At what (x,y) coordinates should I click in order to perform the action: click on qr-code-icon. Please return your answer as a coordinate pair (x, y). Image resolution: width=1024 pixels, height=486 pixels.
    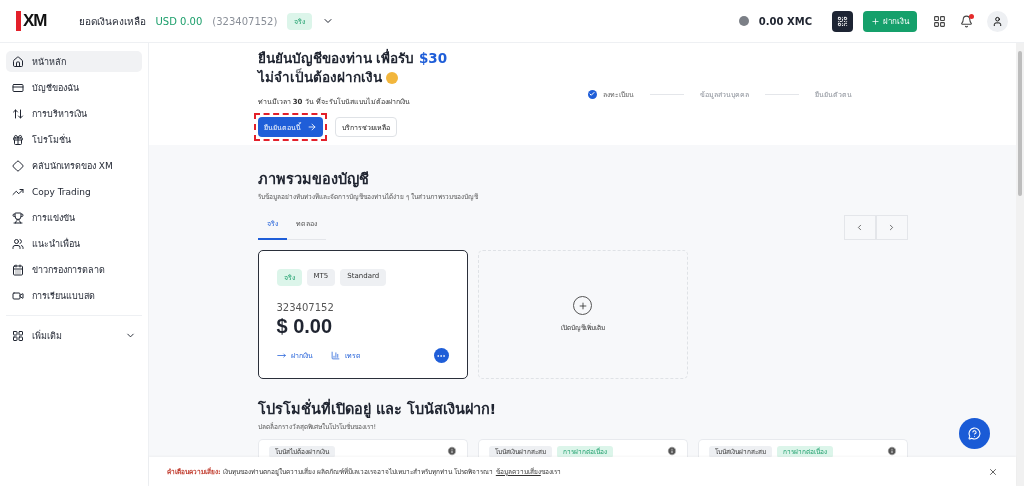
    Looking at the image, I should click on (842, 21).